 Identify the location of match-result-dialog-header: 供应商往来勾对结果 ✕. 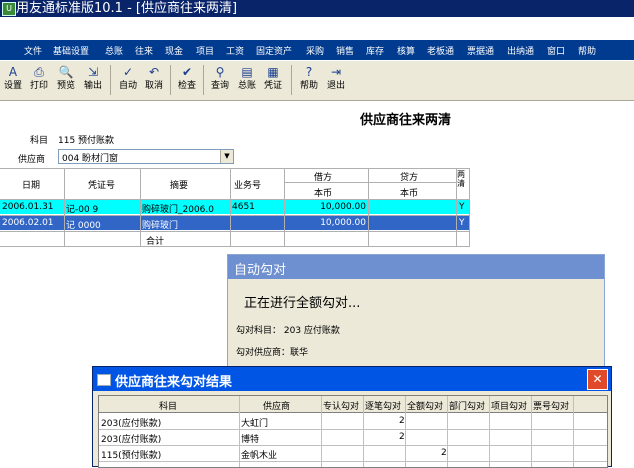
(352, 379).